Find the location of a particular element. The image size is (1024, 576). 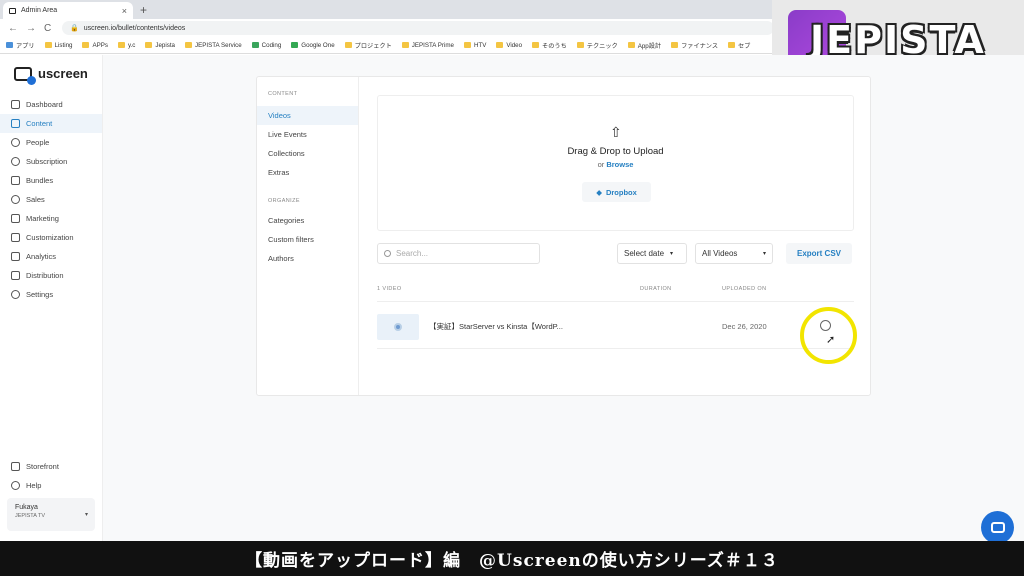

bookmark-item: App設計 is located at coordinates (644, 45).